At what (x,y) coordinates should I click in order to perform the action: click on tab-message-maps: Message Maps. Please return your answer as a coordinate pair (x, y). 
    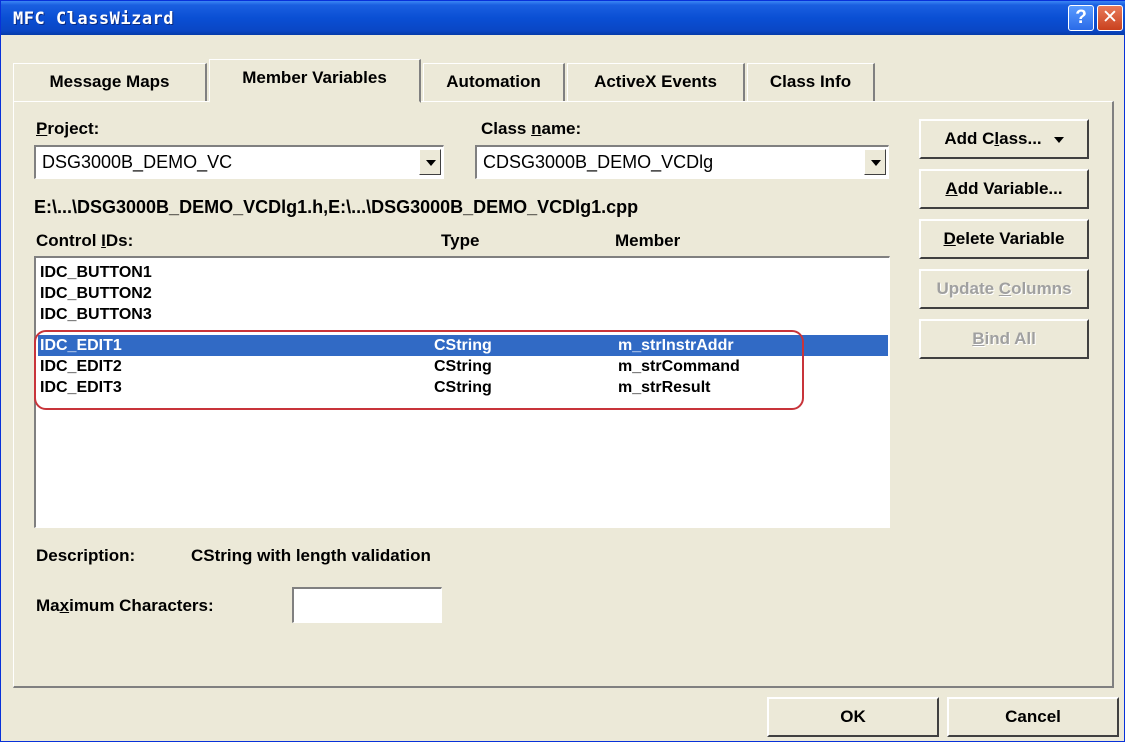
    Looking at the image, I should click on (110, 82).